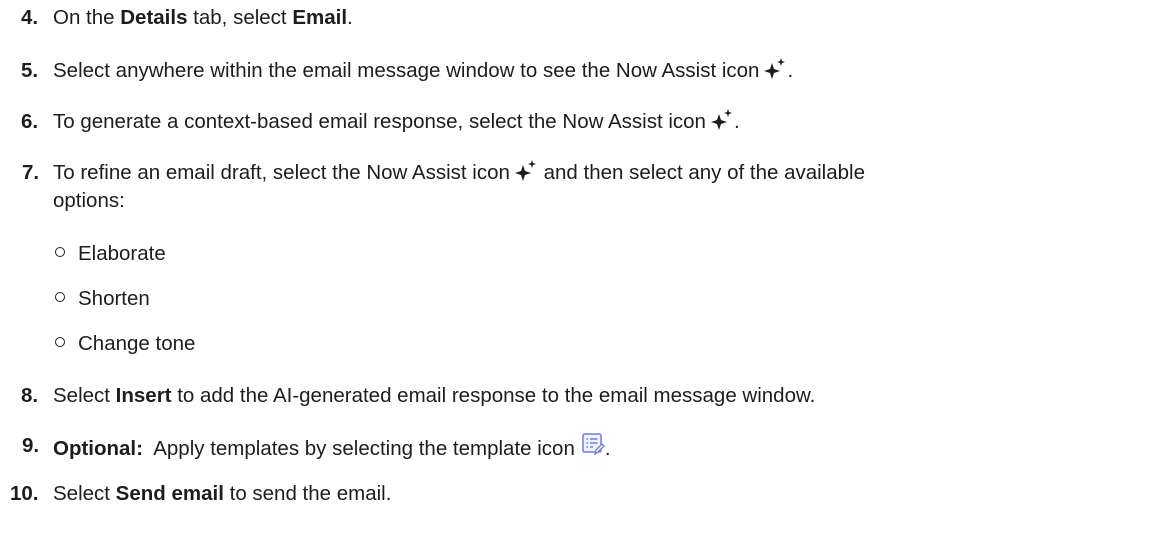  I want to click on email-label: Email, so click(320, 17).